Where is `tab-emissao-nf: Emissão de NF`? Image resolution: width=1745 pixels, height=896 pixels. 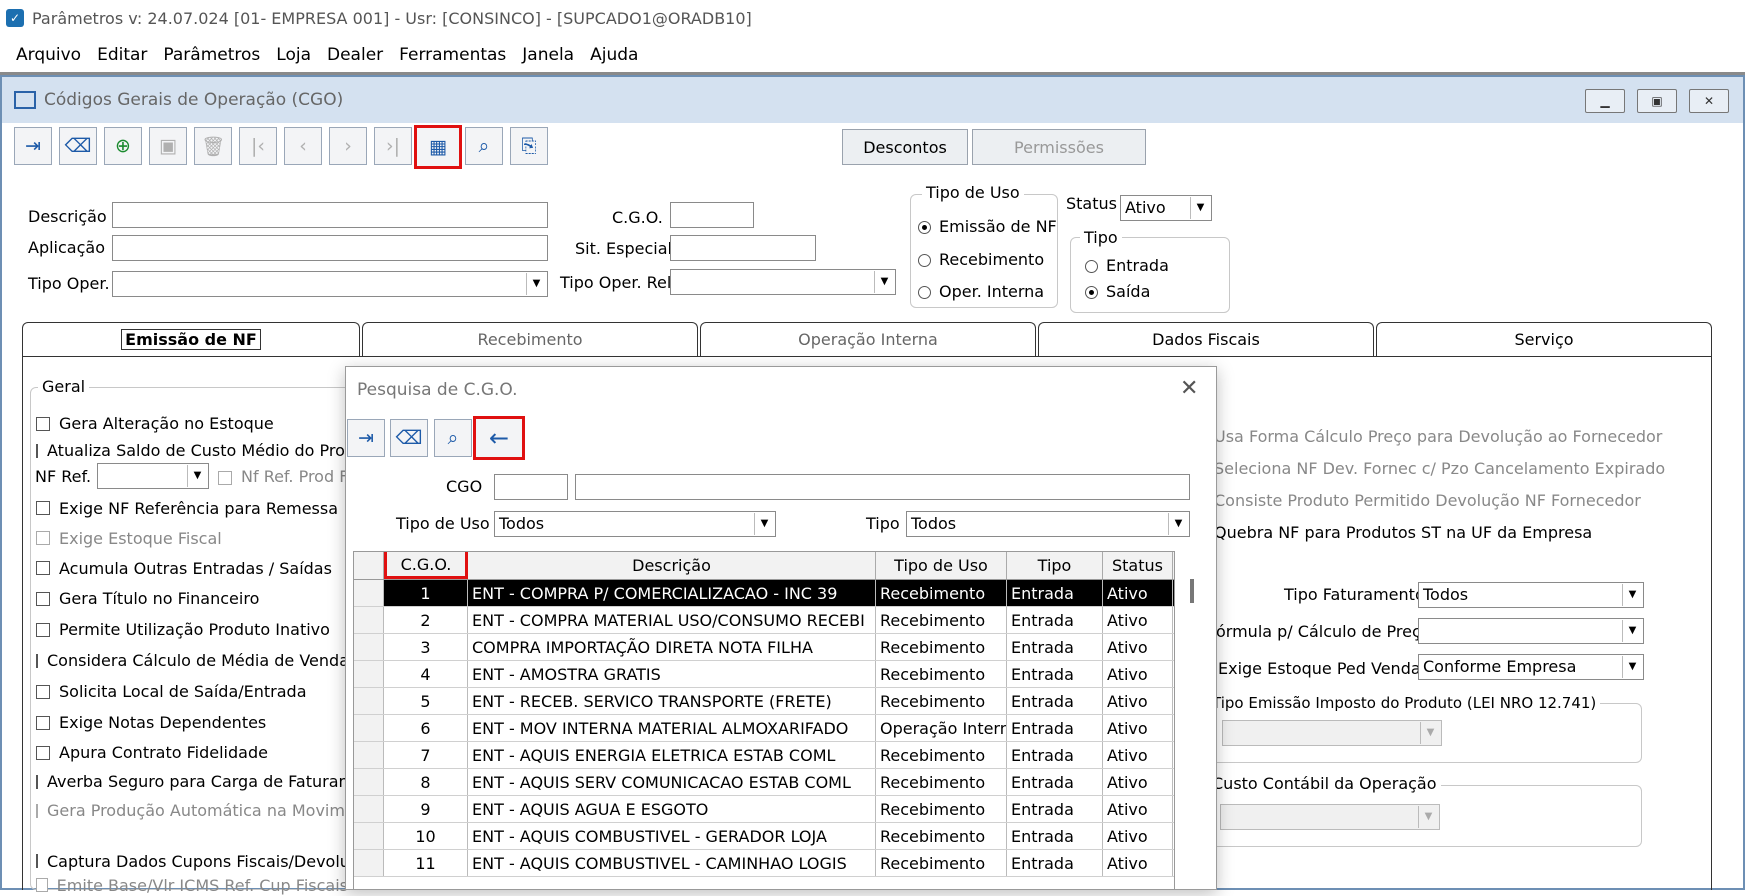
tab-emissao-nf: Emissão de NF is located at coordinates (191, 339).